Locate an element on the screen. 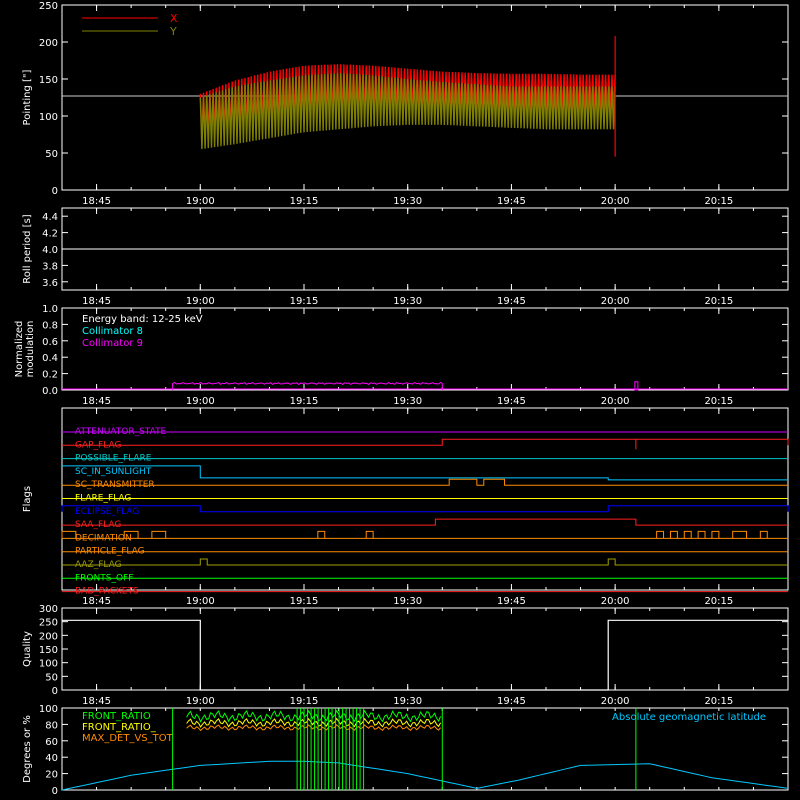 This screenshot has width=800, height=800. y-tick-label: 40 is located at coordinates (51, 758).